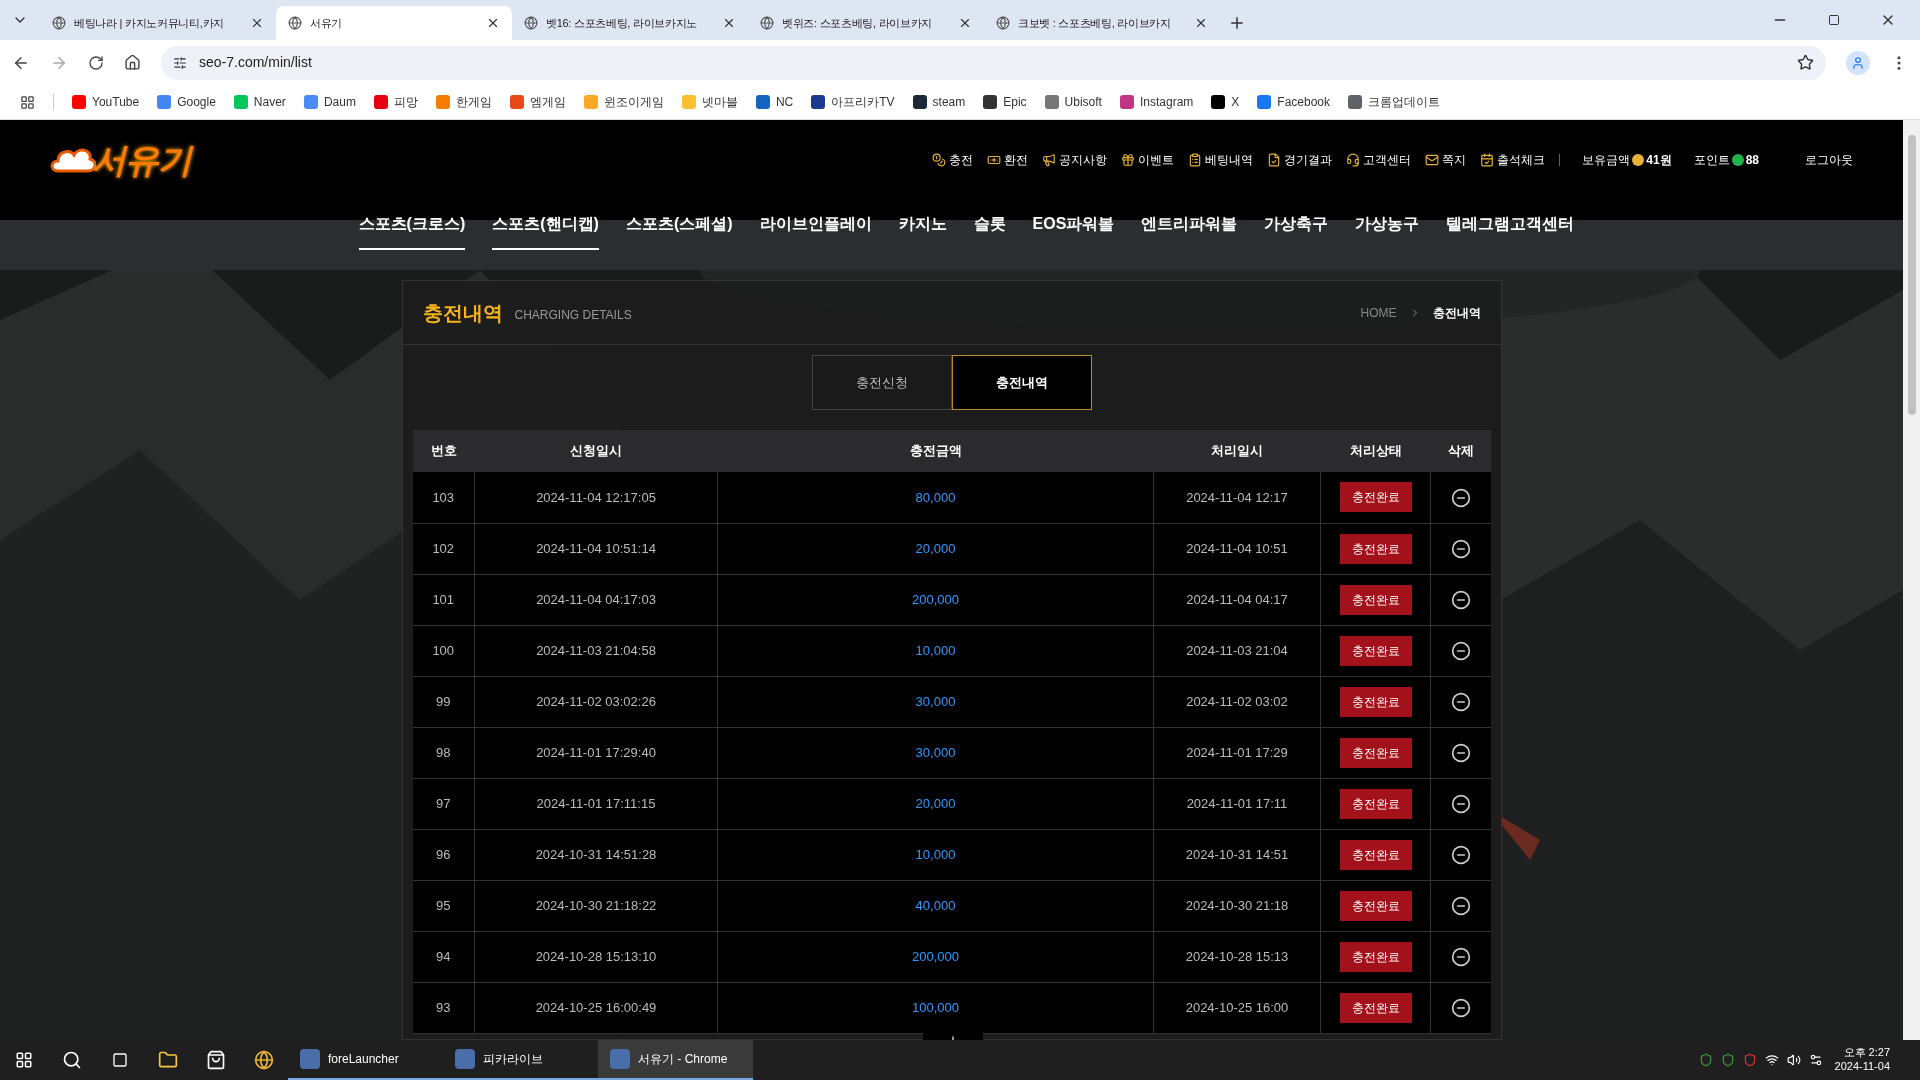 The width and height of the screenshot is (1920, 1080). What do you see at coordinates (24, 1060) in the screenshot?
I see `start-icon` at bounding box center [24, 1060].